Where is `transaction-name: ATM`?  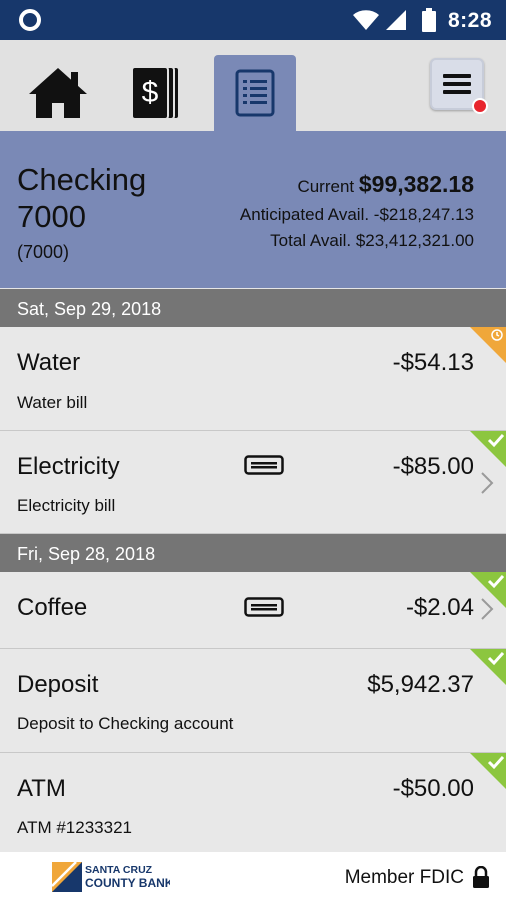
transaction-name: ATM is located at coordinates (41, 788).